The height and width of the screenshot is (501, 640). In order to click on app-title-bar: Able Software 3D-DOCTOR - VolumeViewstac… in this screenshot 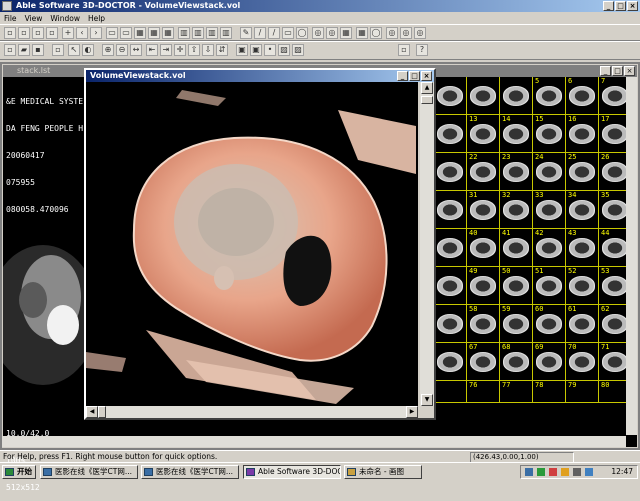, I will do `click(320, 6)`.